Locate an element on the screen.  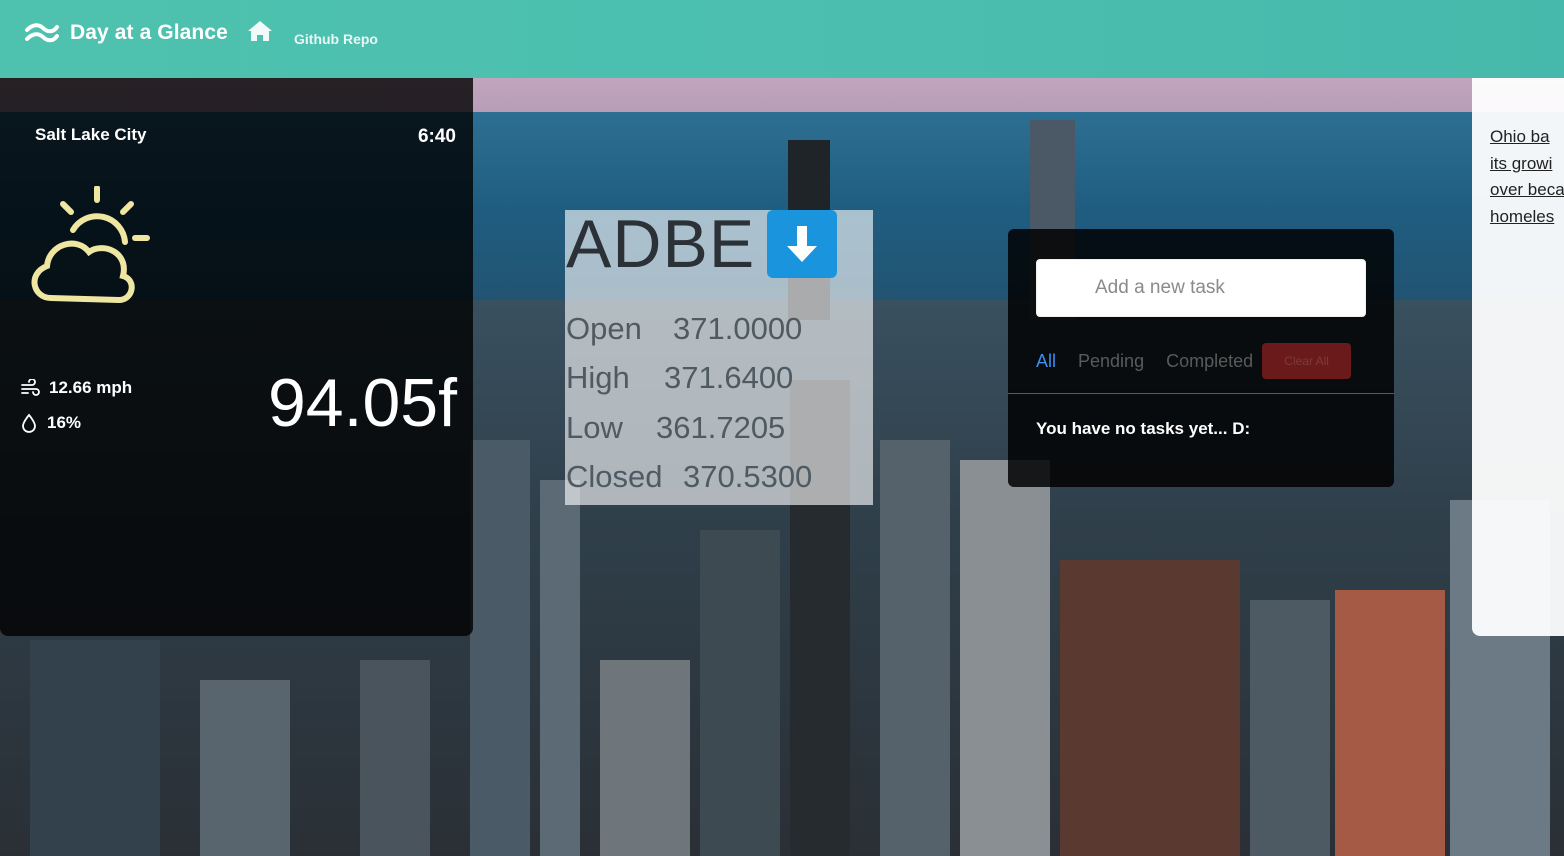
headline-line: homeles is located at coordinates (1522, 216).